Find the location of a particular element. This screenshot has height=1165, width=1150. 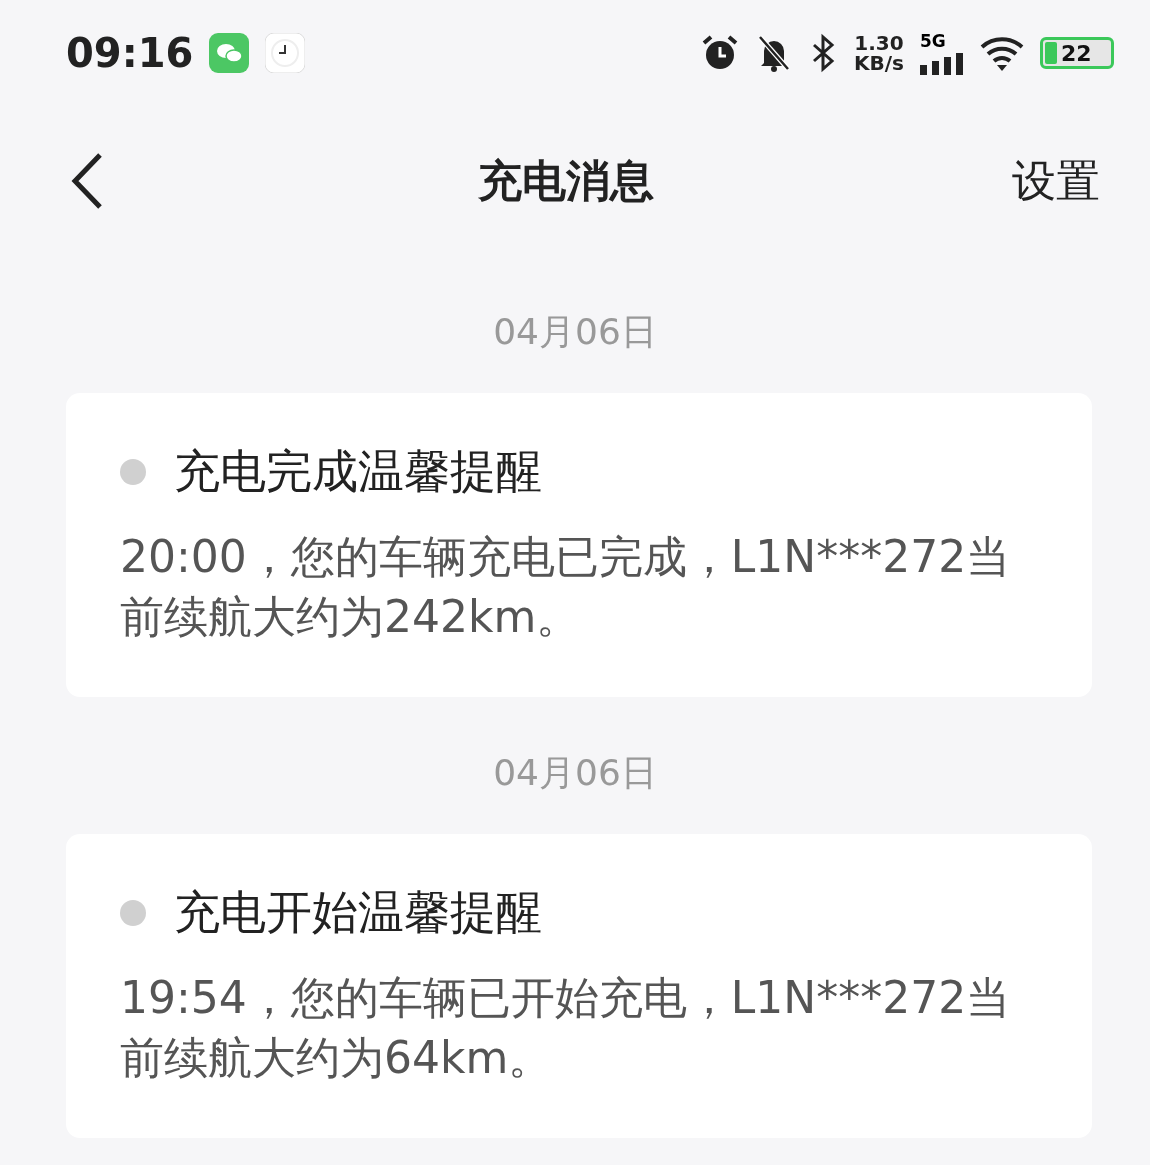

message-body: 20:00，您的车辆充电已完成，L1N***272当前续航大约为242km。 is located at coordinates (566, 587).